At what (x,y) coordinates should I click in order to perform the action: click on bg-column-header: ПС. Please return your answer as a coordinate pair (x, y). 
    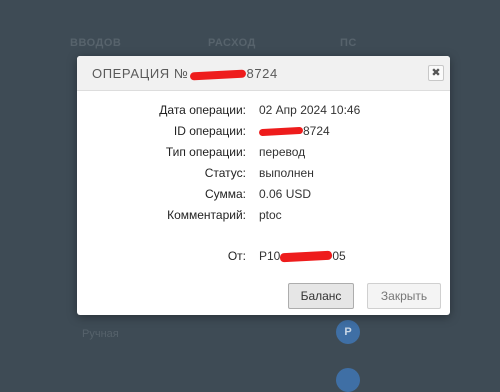
    Looking at the image, I should click on (348, 43).